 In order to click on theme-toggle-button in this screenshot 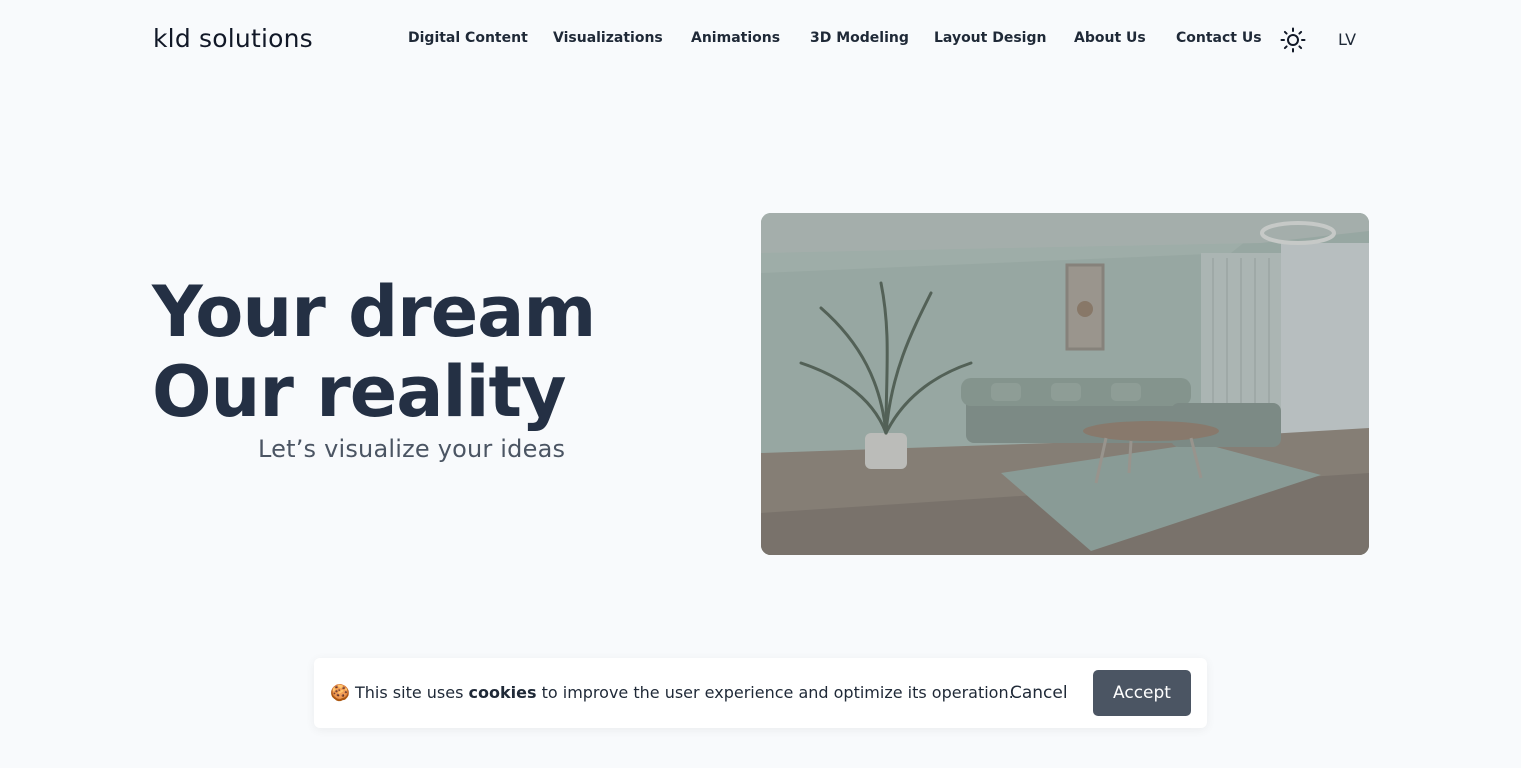, I will do `click(1293, 40)`.